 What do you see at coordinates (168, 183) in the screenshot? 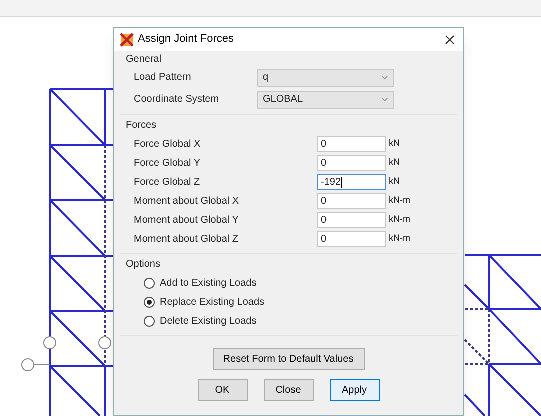
I see `field-label: Force Global Z` at bounding box center [168, 183].